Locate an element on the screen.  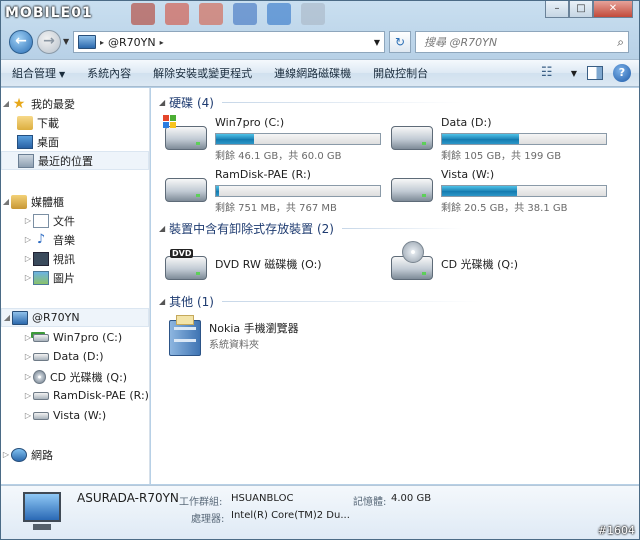
workgroup-value: HSUANBLOC is located at coordinates (262, 498).